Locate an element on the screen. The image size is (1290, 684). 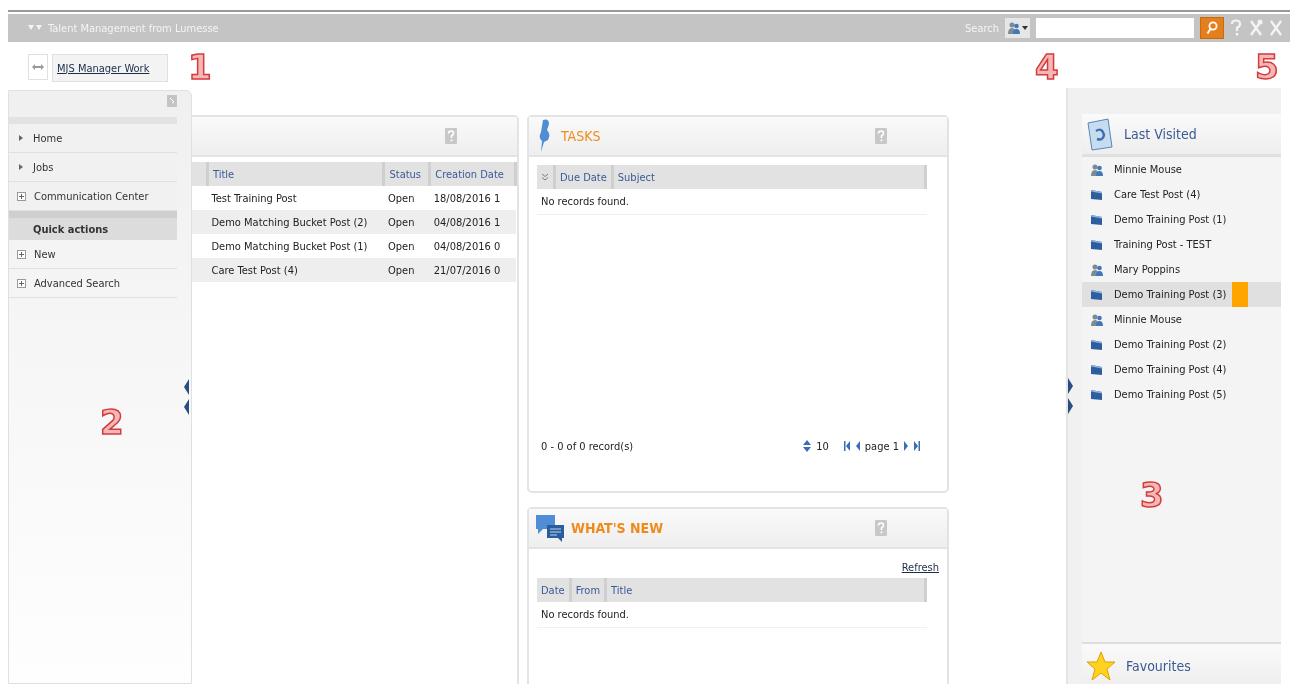
table-cell: 04/08/2016 1 is located at coordinates (472, 222).